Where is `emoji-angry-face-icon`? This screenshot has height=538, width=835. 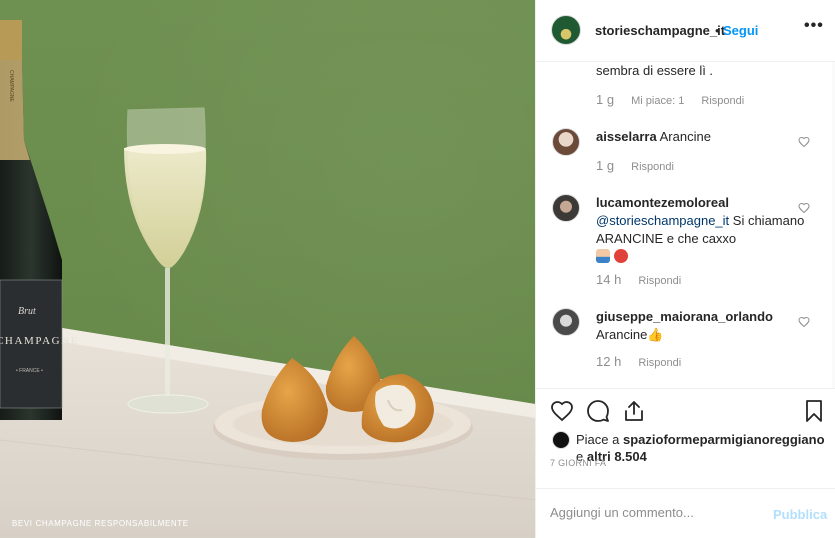
emoji-angry-face-icon is located at coordinates (620, 256).